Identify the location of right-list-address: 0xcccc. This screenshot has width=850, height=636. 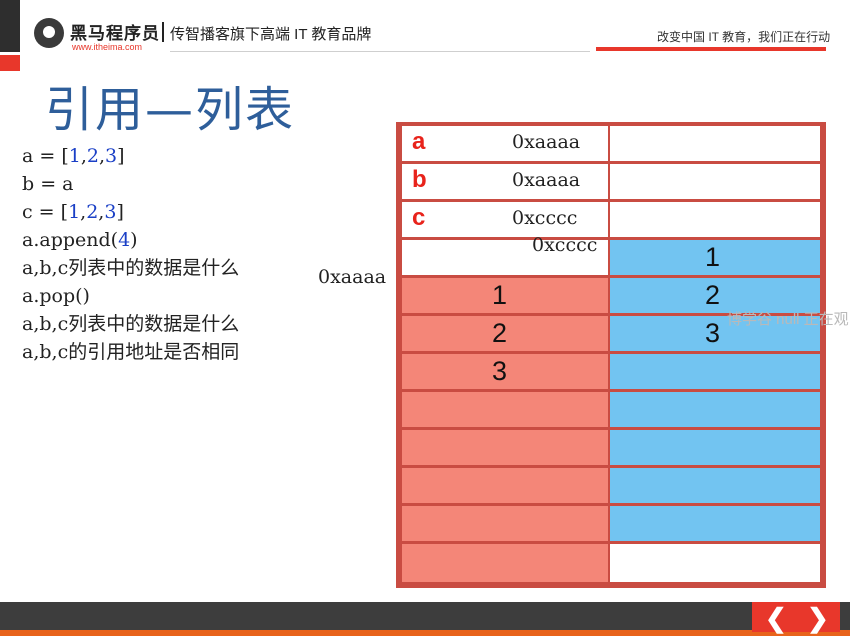
(565, 245).